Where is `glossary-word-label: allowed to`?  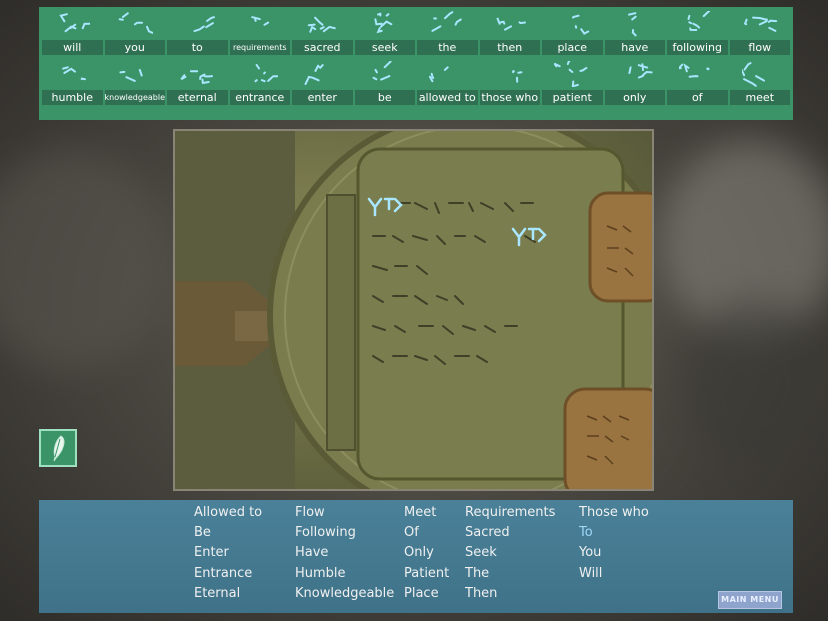 glossary-word-label: allowed to is located at coordinates (447, 97).